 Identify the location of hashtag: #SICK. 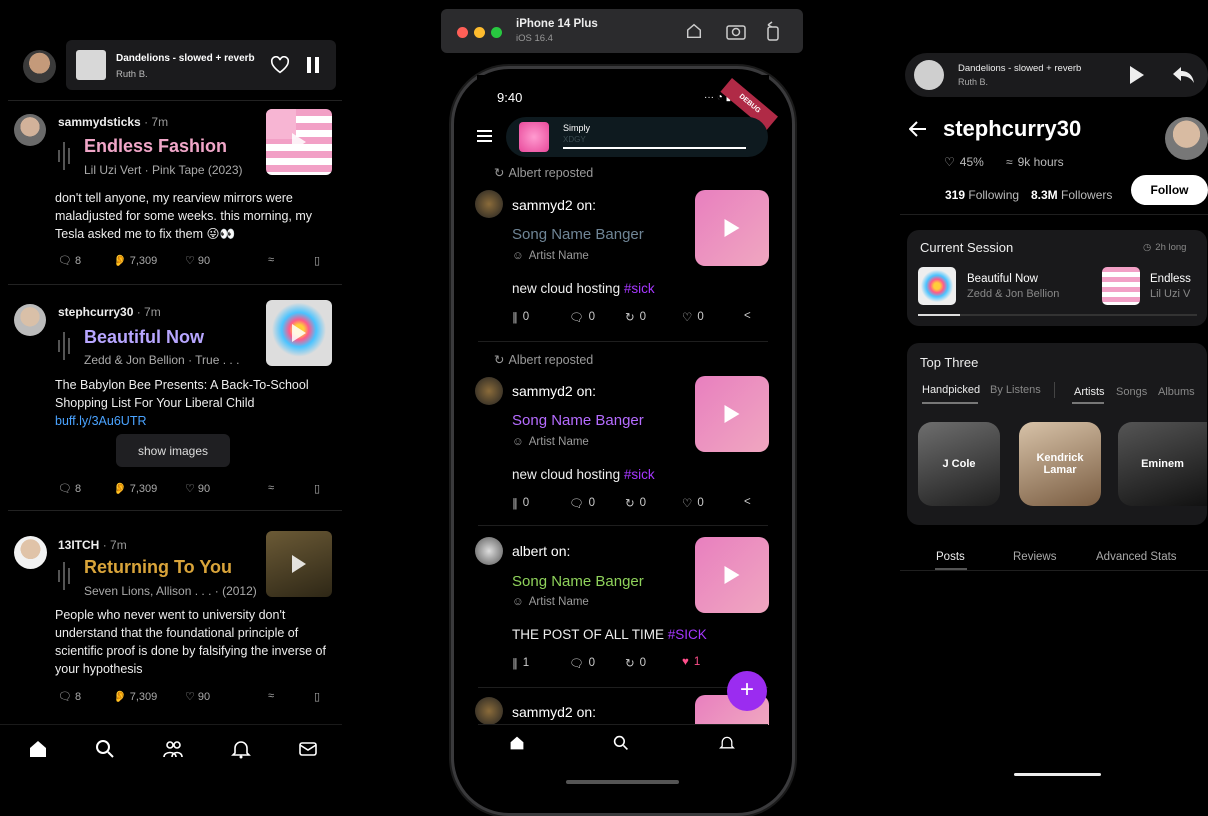
(687, 634).